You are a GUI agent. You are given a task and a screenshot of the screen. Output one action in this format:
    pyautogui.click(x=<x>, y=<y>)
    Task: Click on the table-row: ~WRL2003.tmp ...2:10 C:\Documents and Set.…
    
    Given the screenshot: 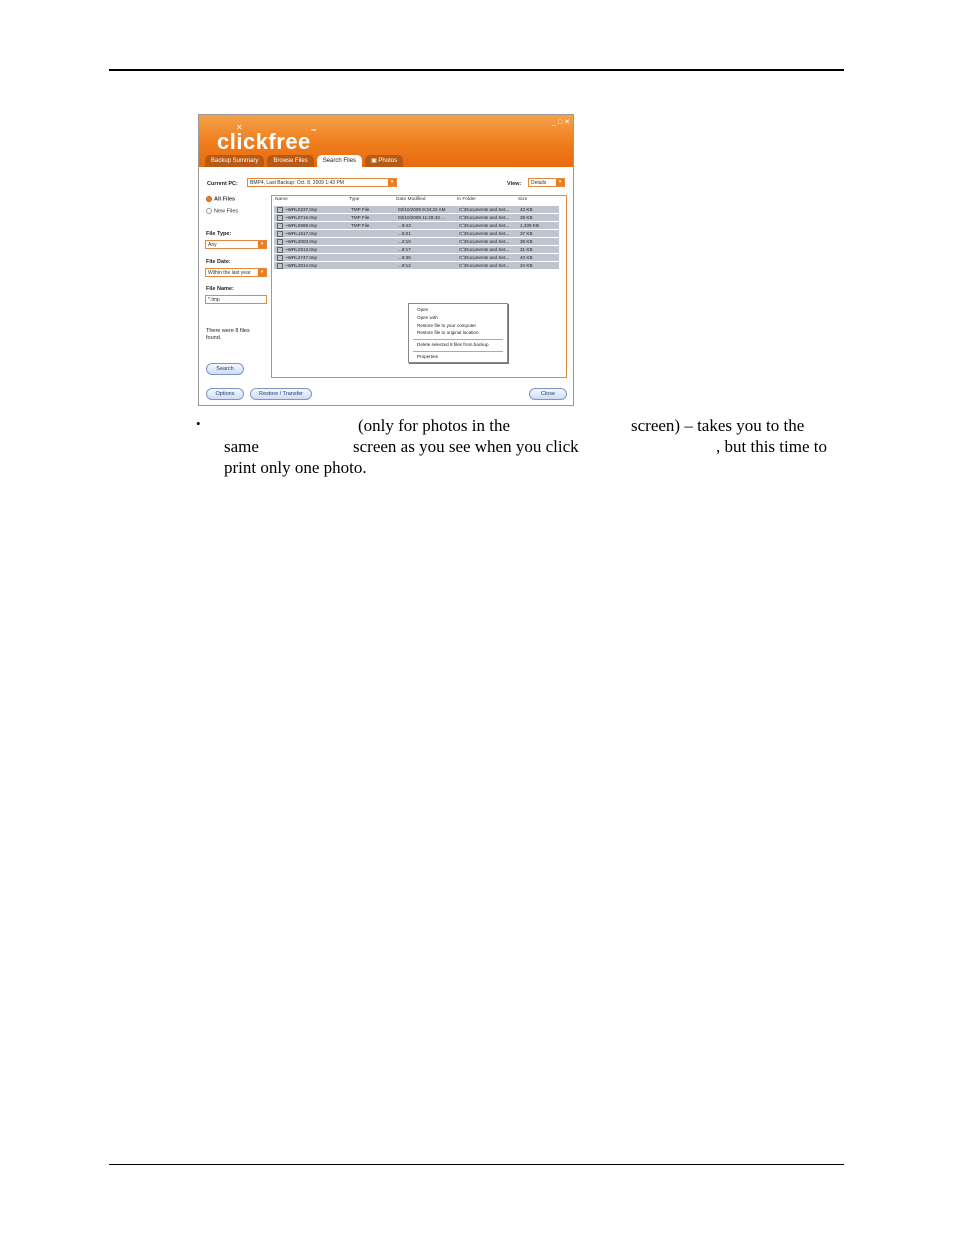 What is the action you would take?
    pyautogui.click(x=416, y=241)
    